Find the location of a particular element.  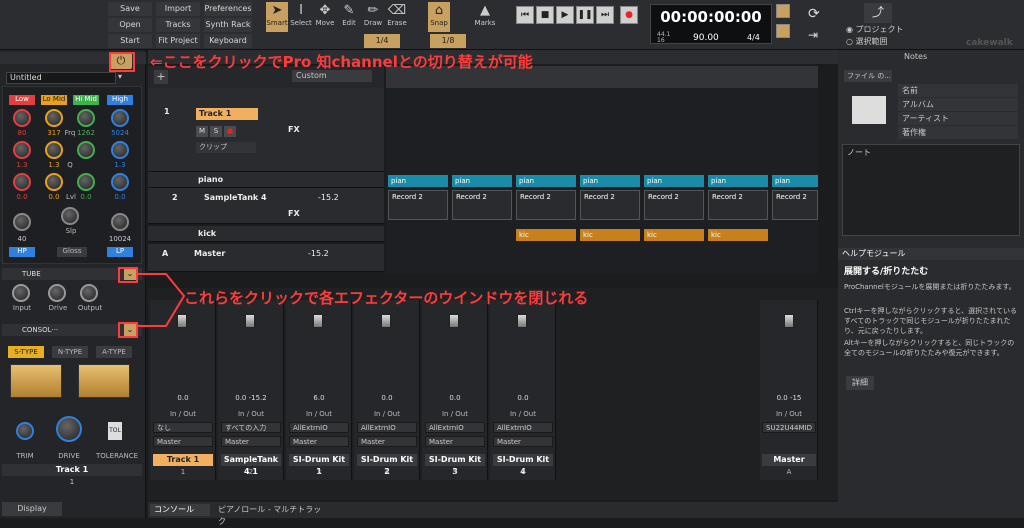

lp-button: LP is located at coordinates (120, 252).